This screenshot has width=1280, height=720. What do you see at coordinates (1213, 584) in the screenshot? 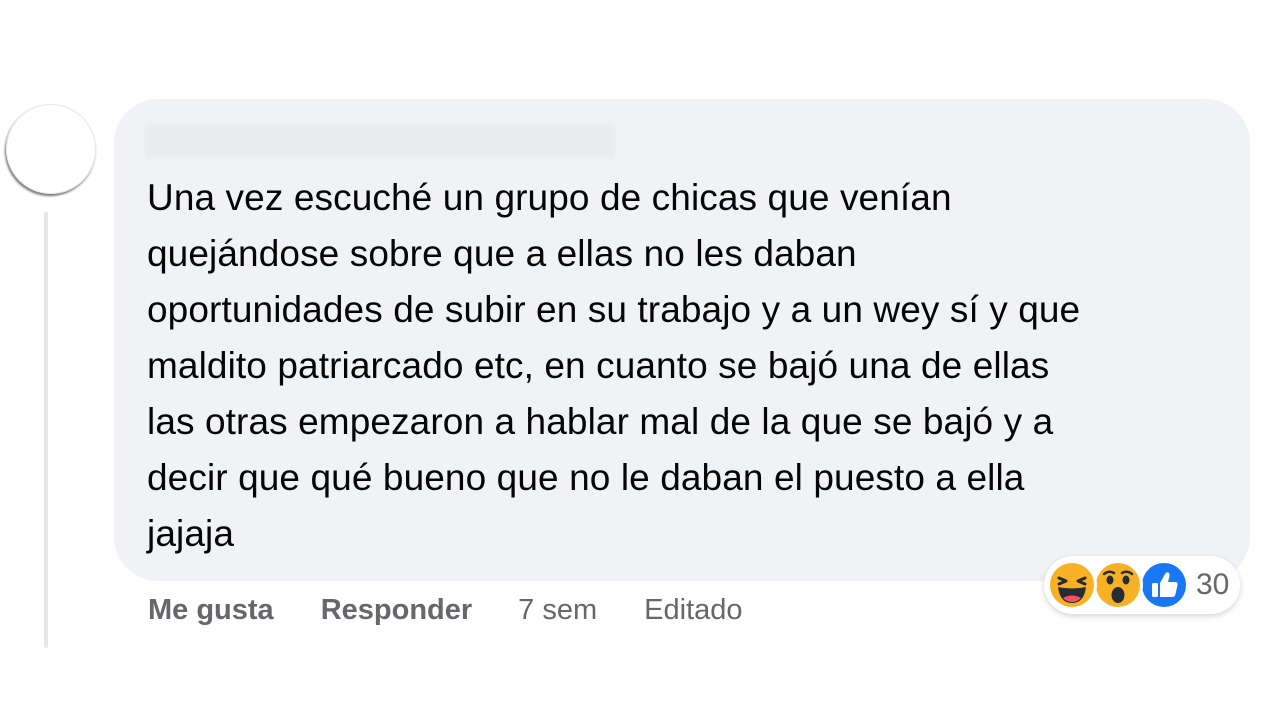
I see `reaction-count: 30` at bounding box center [1213, 584].